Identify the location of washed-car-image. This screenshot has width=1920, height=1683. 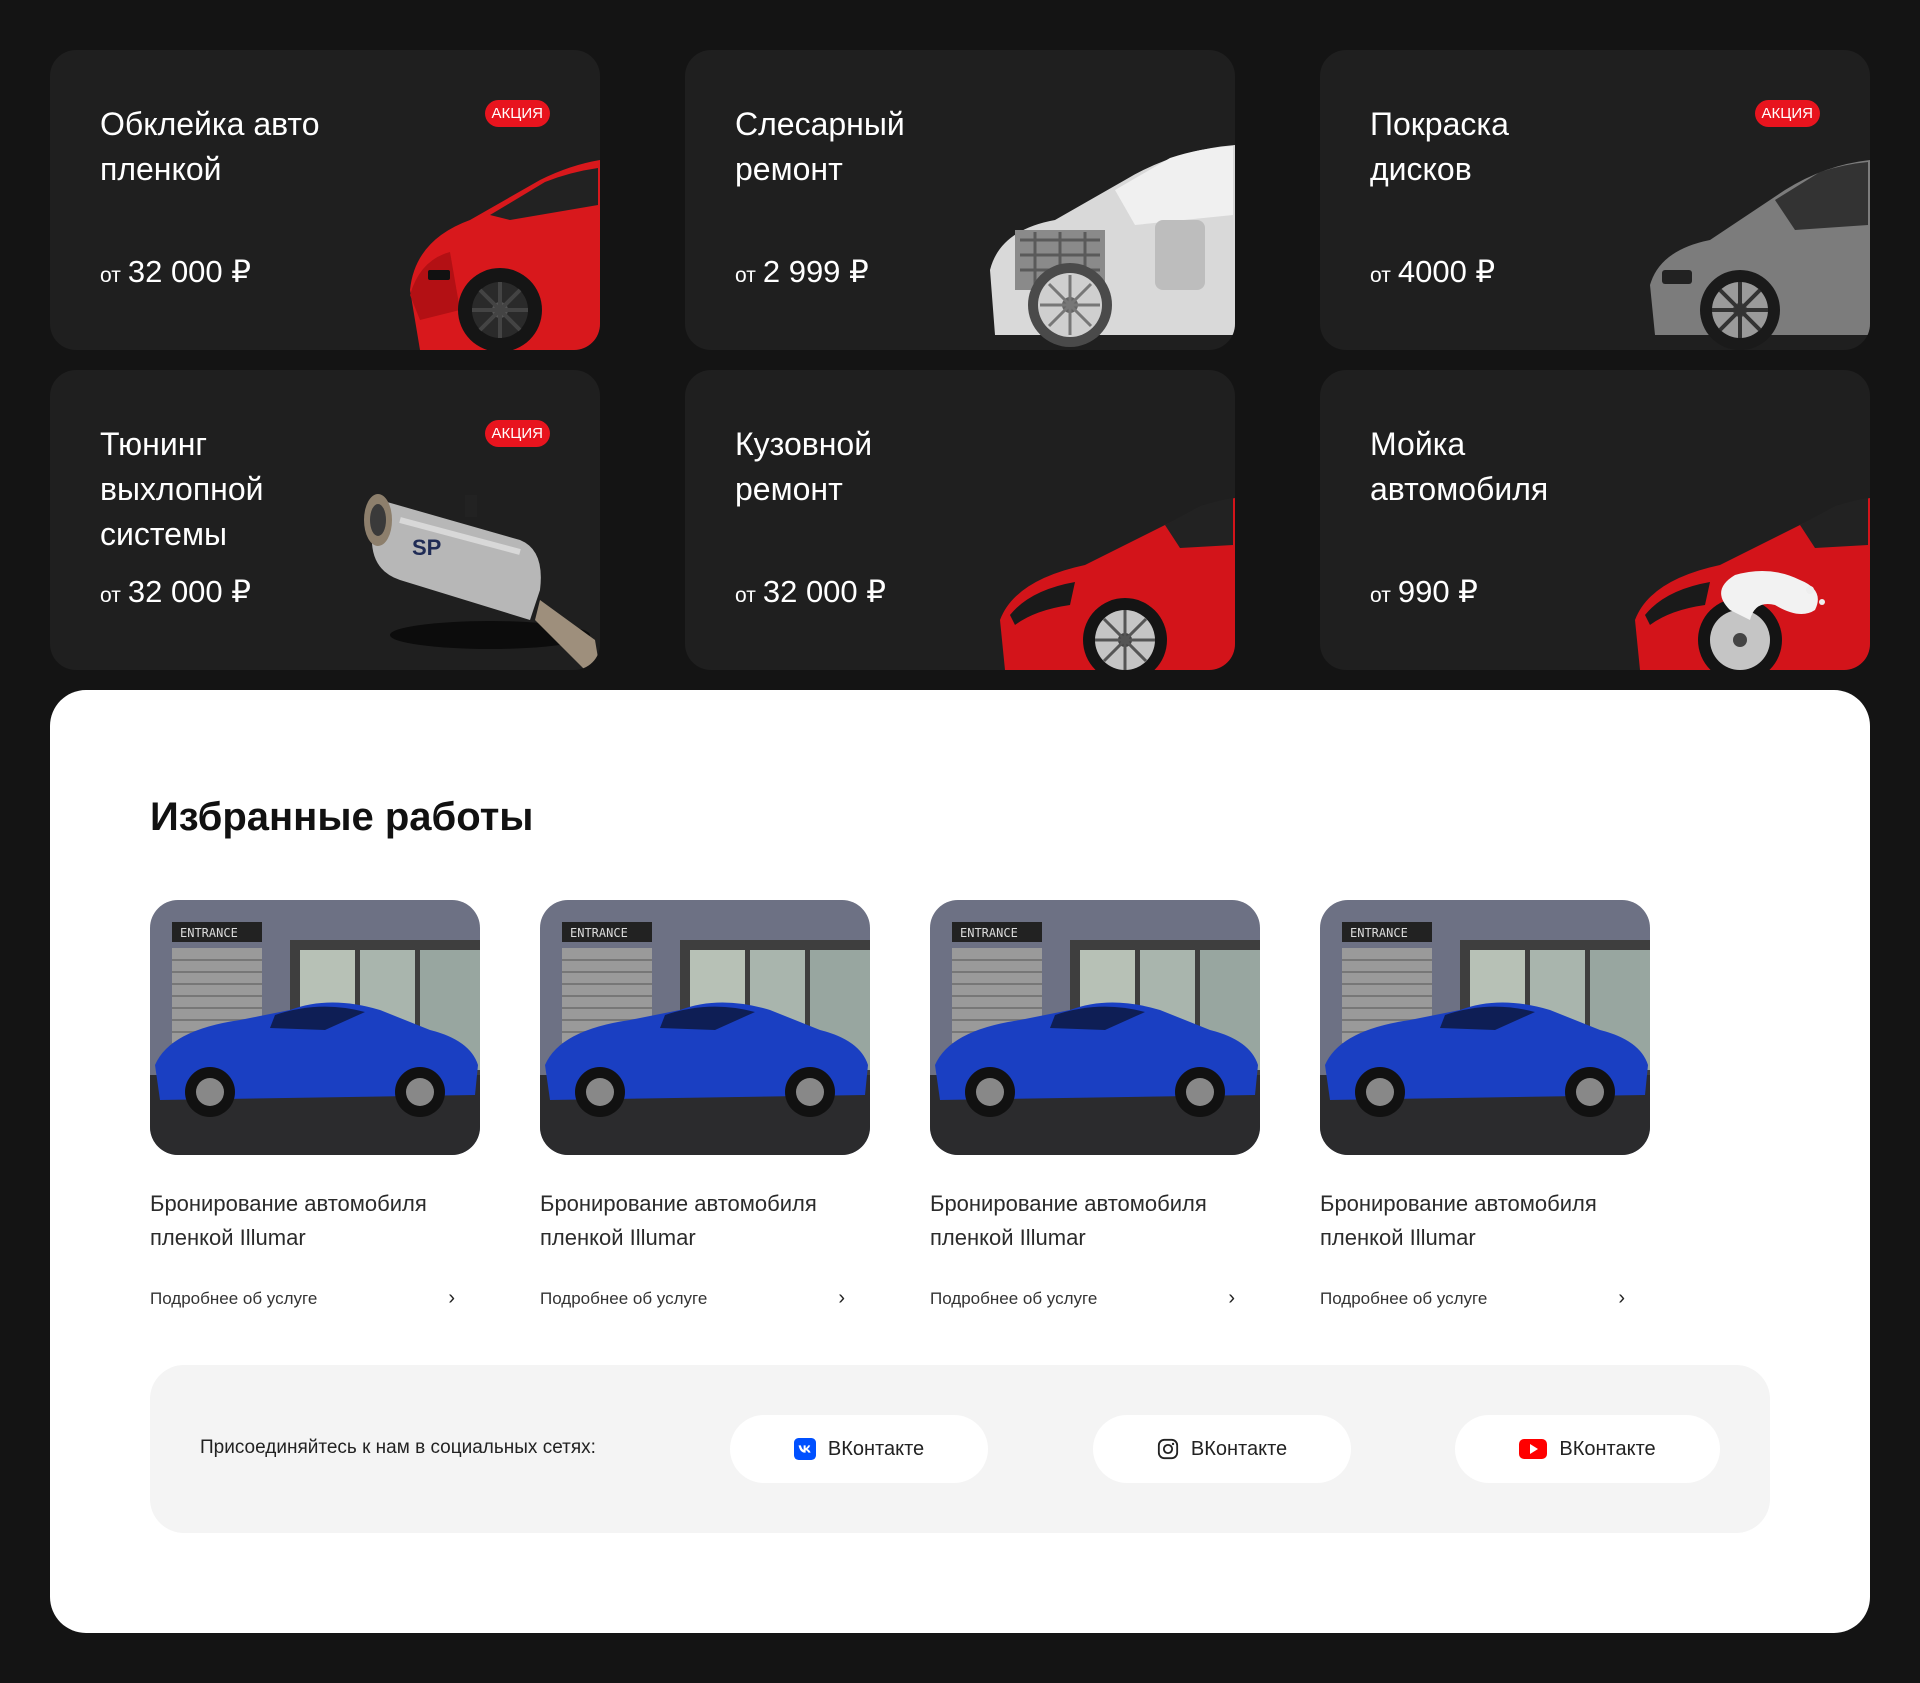
(1752, 584).